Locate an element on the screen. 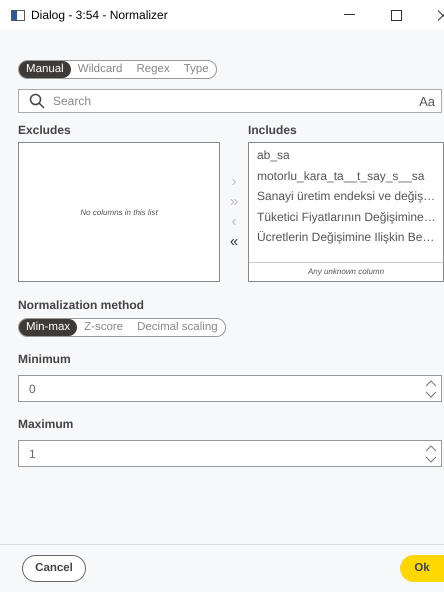 The width and height of the screenshot is (444, 592). filter-tab: Regex is located at coordinates (153, 69).